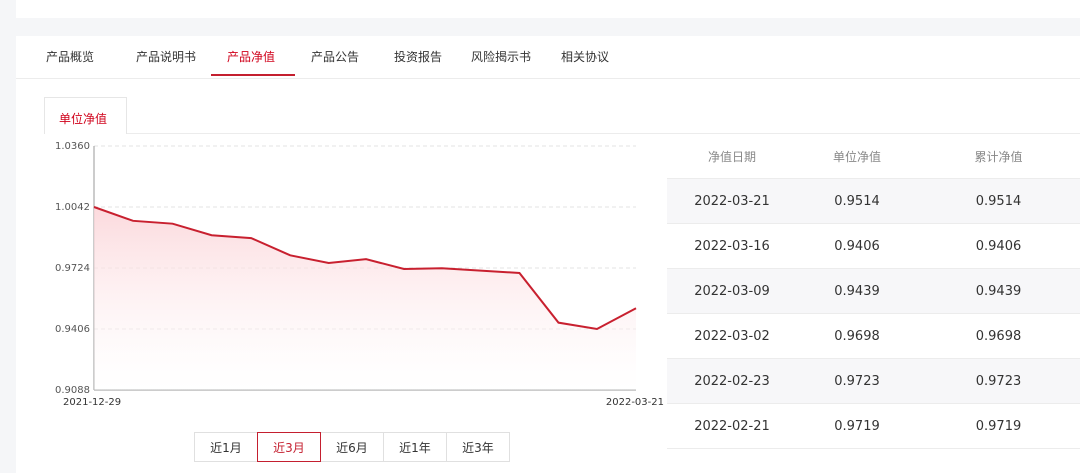  I want to click on tab-prospectus: 产品说明书, so click(166, 62).